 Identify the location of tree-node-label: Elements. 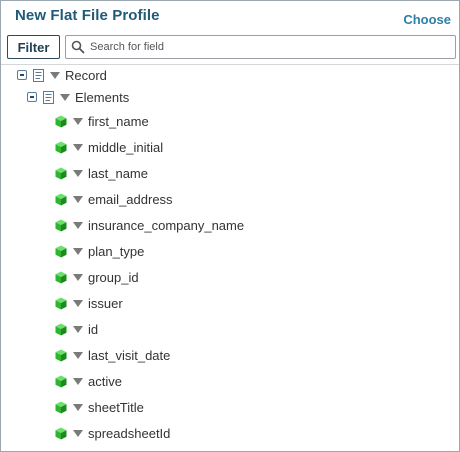
(102, 97).